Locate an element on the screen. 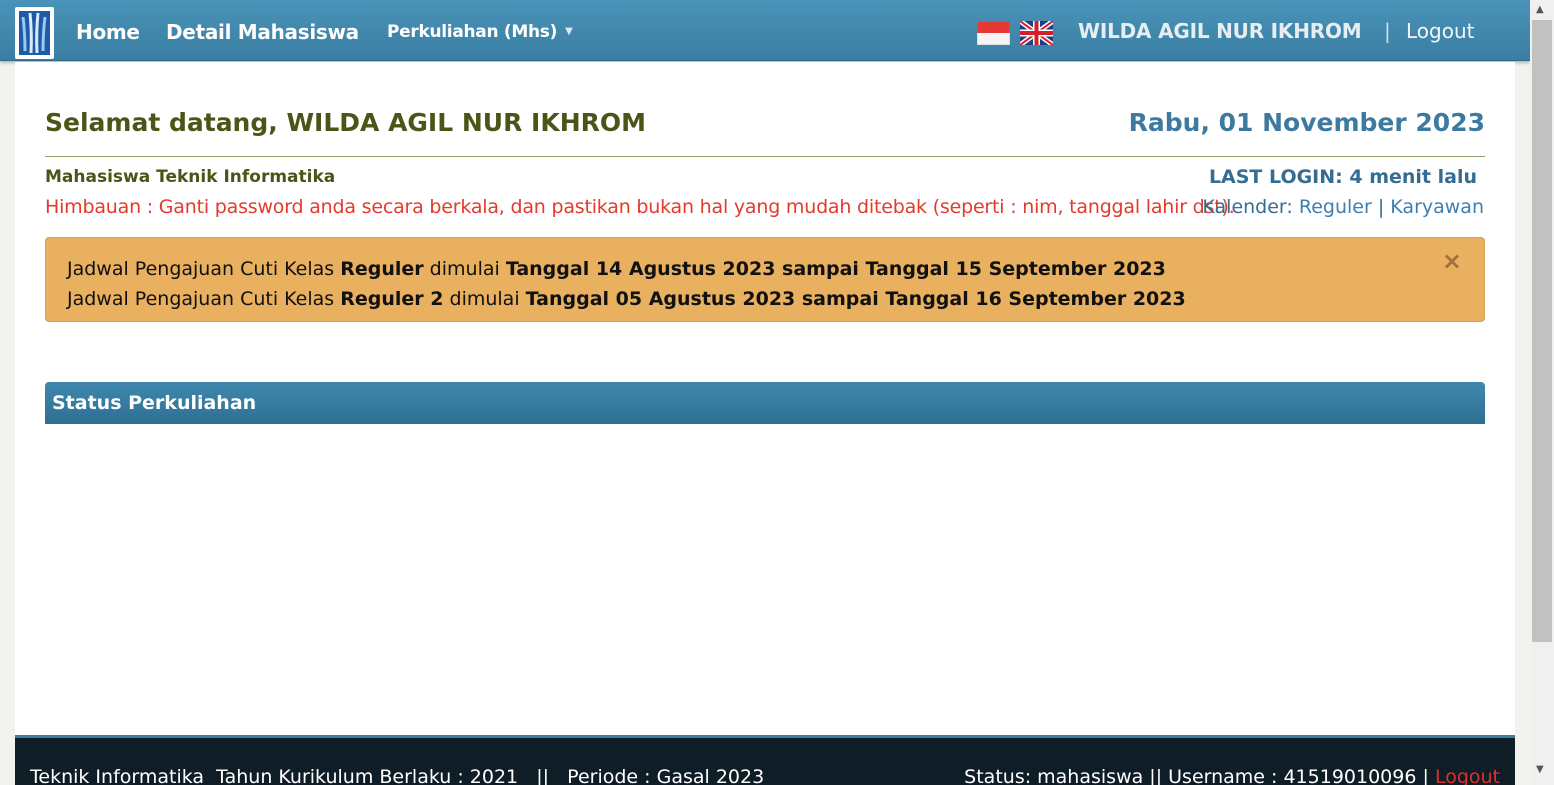 Image resolution: width=1554 pixels, height=785 pixels. calendar-label: Kalender: is located at coordinates (1247, 207).